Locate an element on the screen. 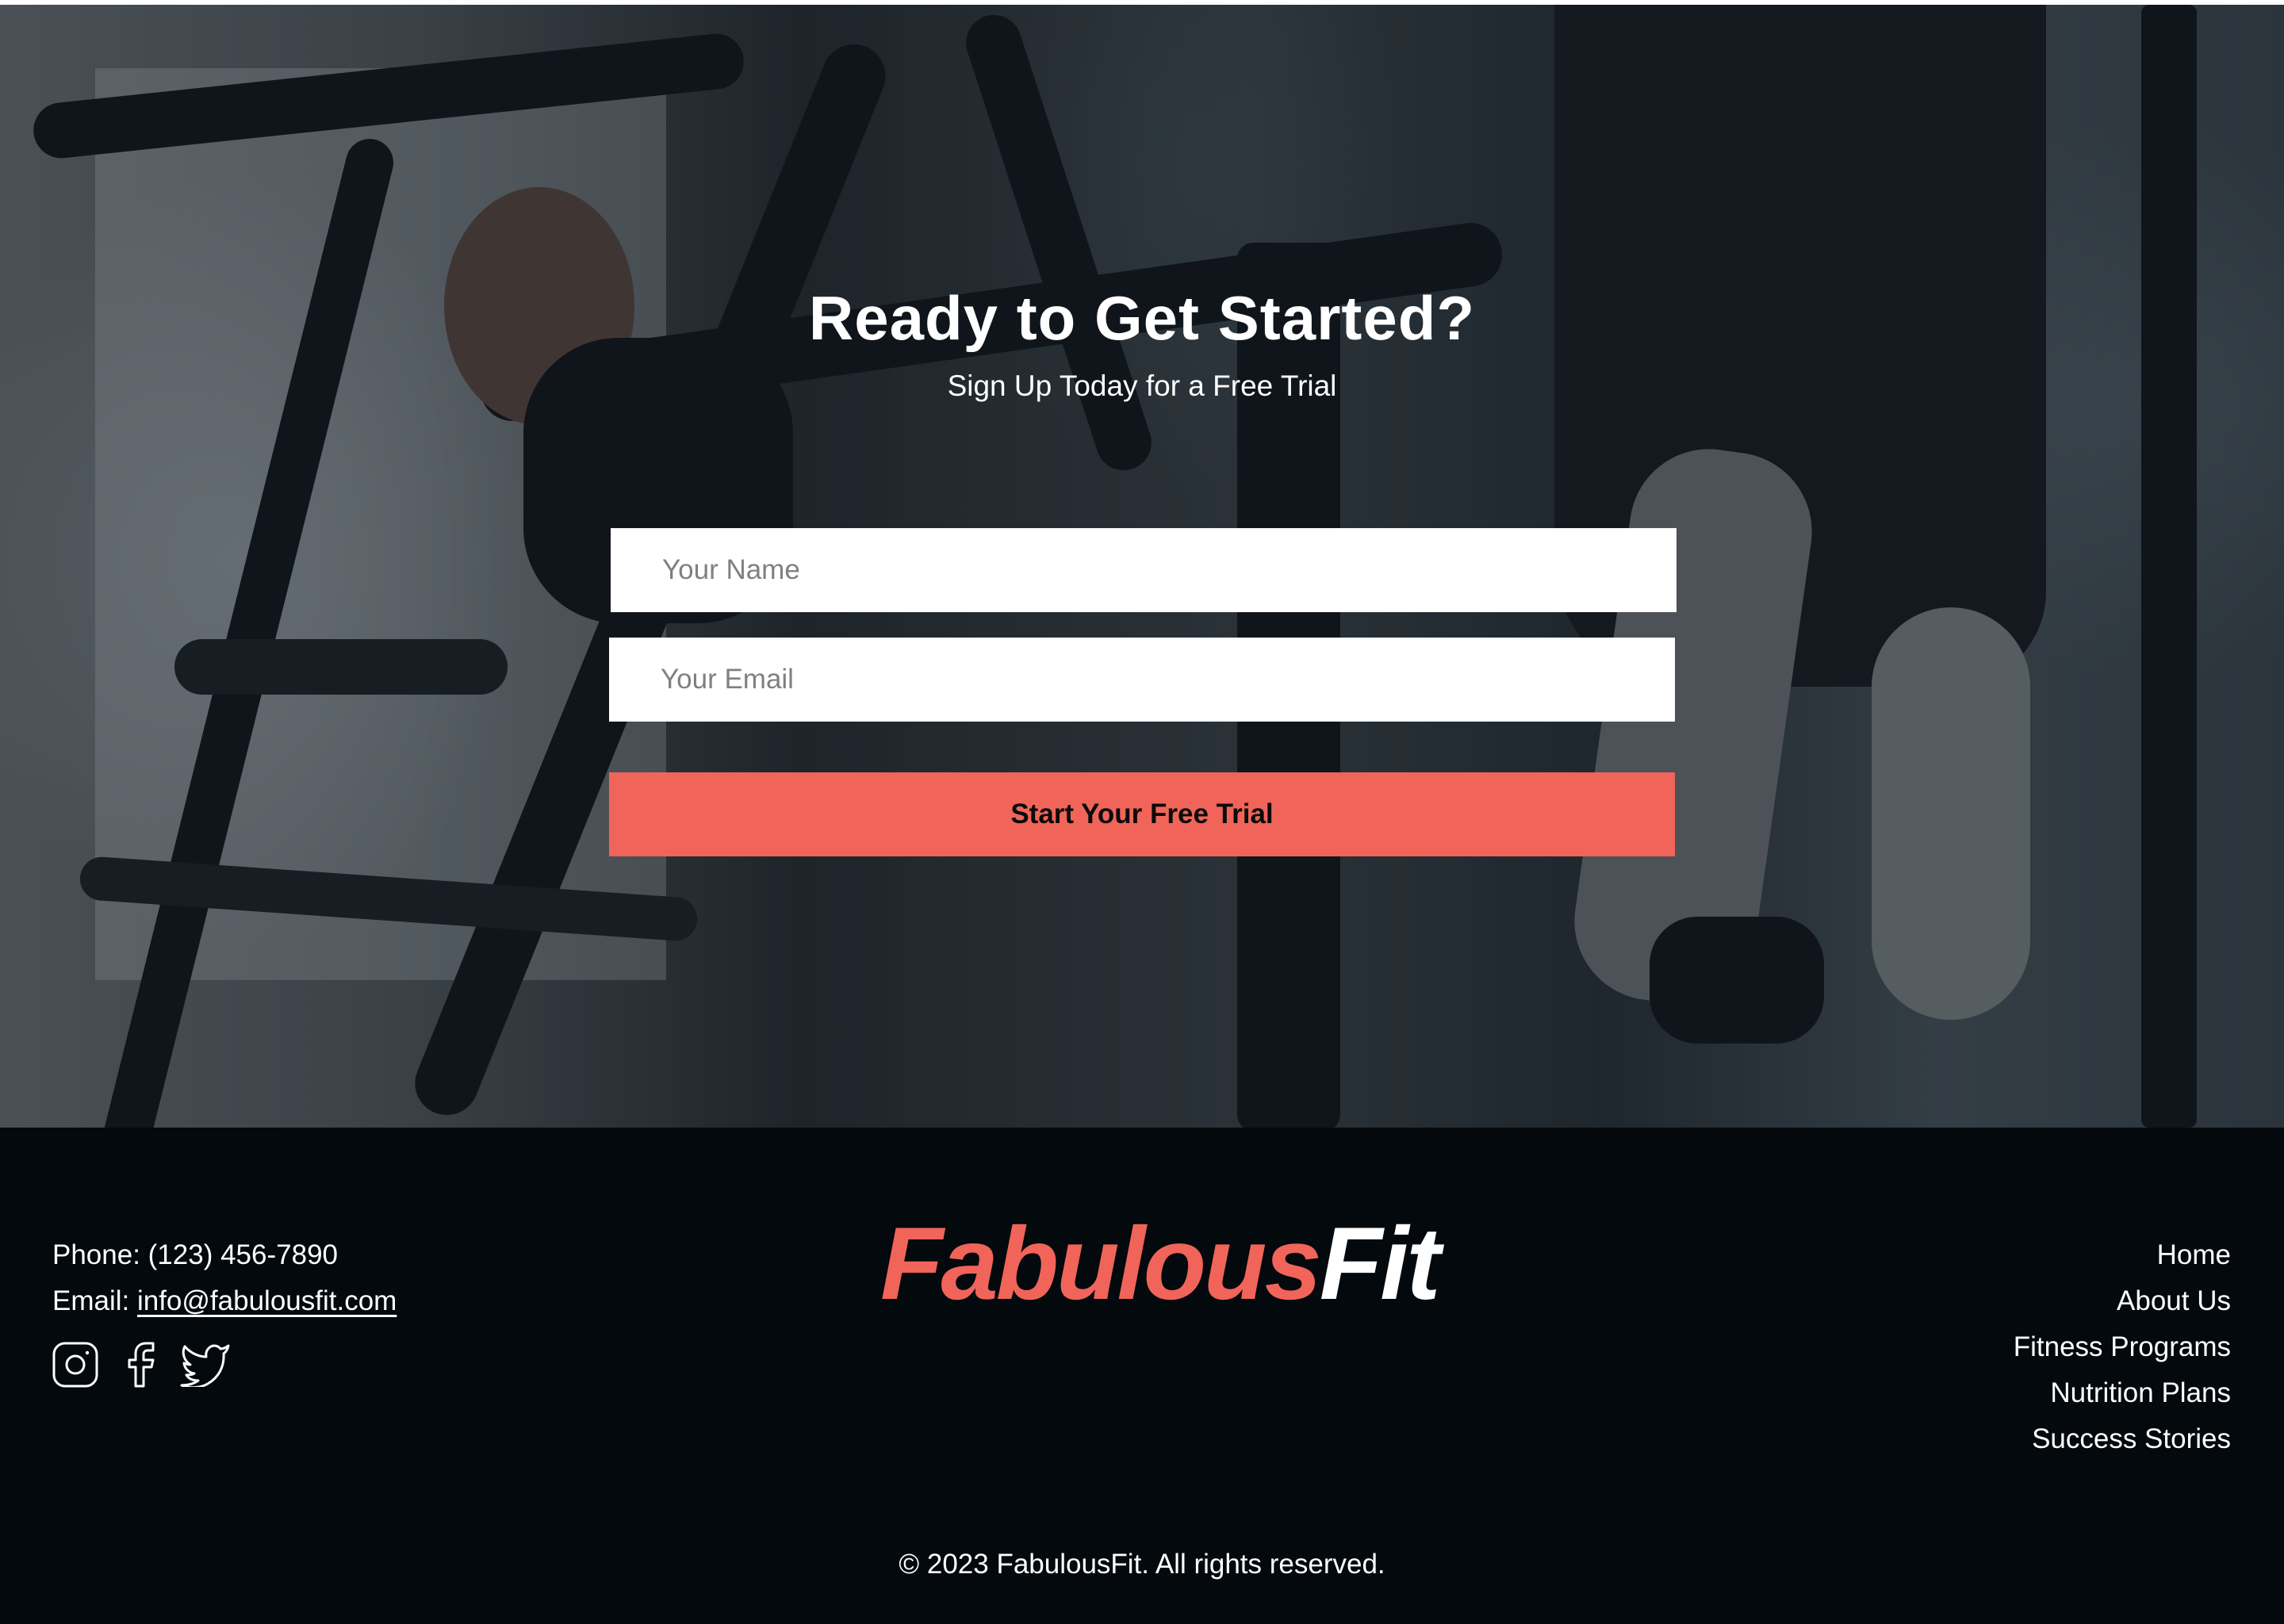  nav-link-about-us: About Us is located at coordinates (2122, 1301).